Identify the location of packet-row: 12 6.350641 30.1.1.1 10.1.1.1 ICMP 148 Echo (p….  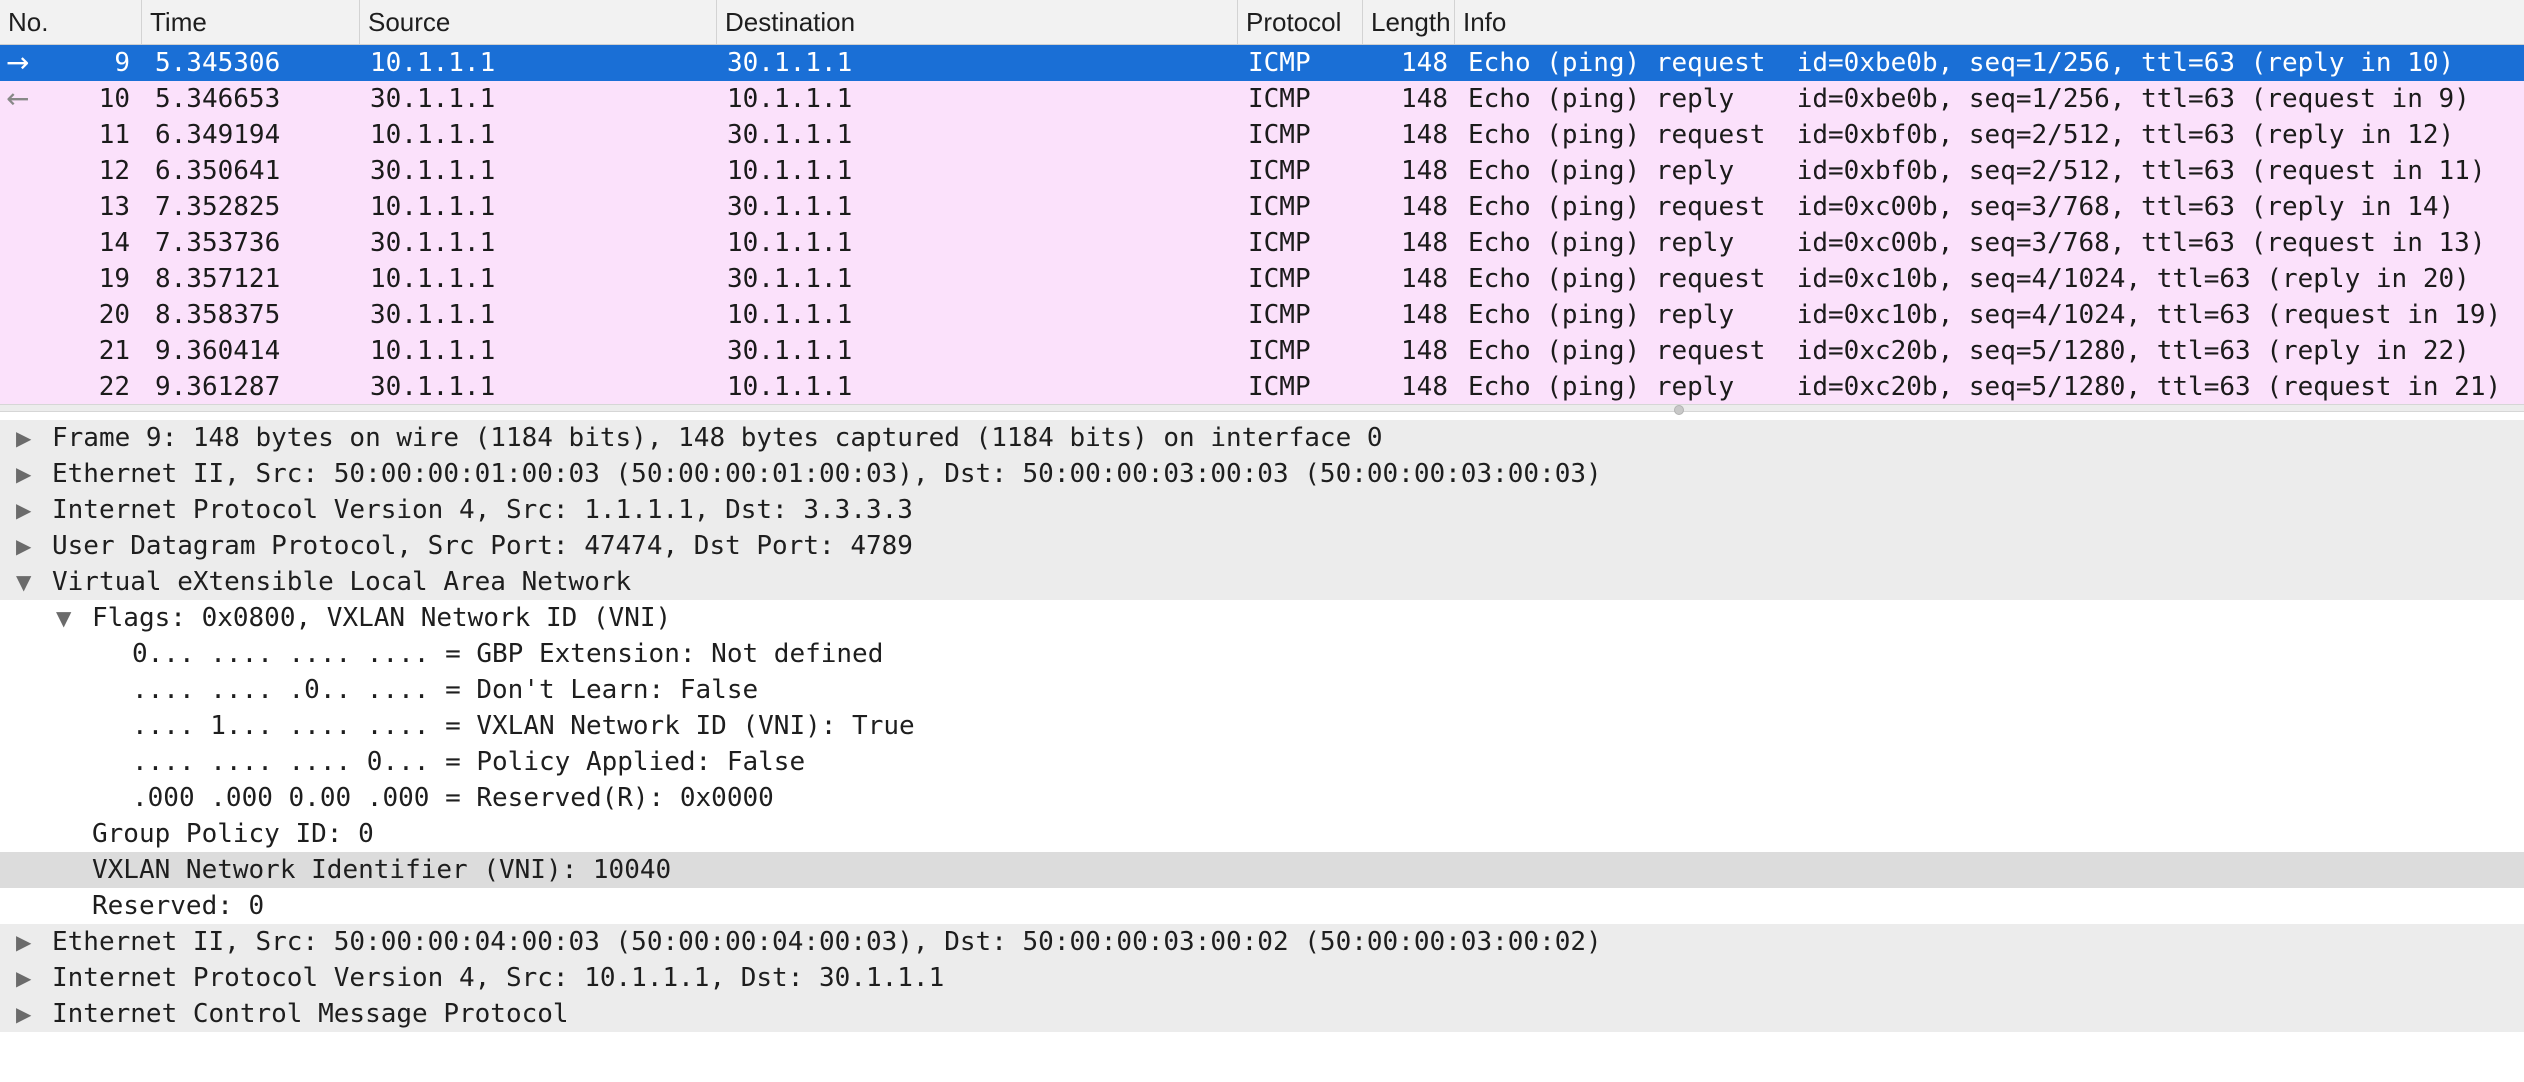
(1262, 171).